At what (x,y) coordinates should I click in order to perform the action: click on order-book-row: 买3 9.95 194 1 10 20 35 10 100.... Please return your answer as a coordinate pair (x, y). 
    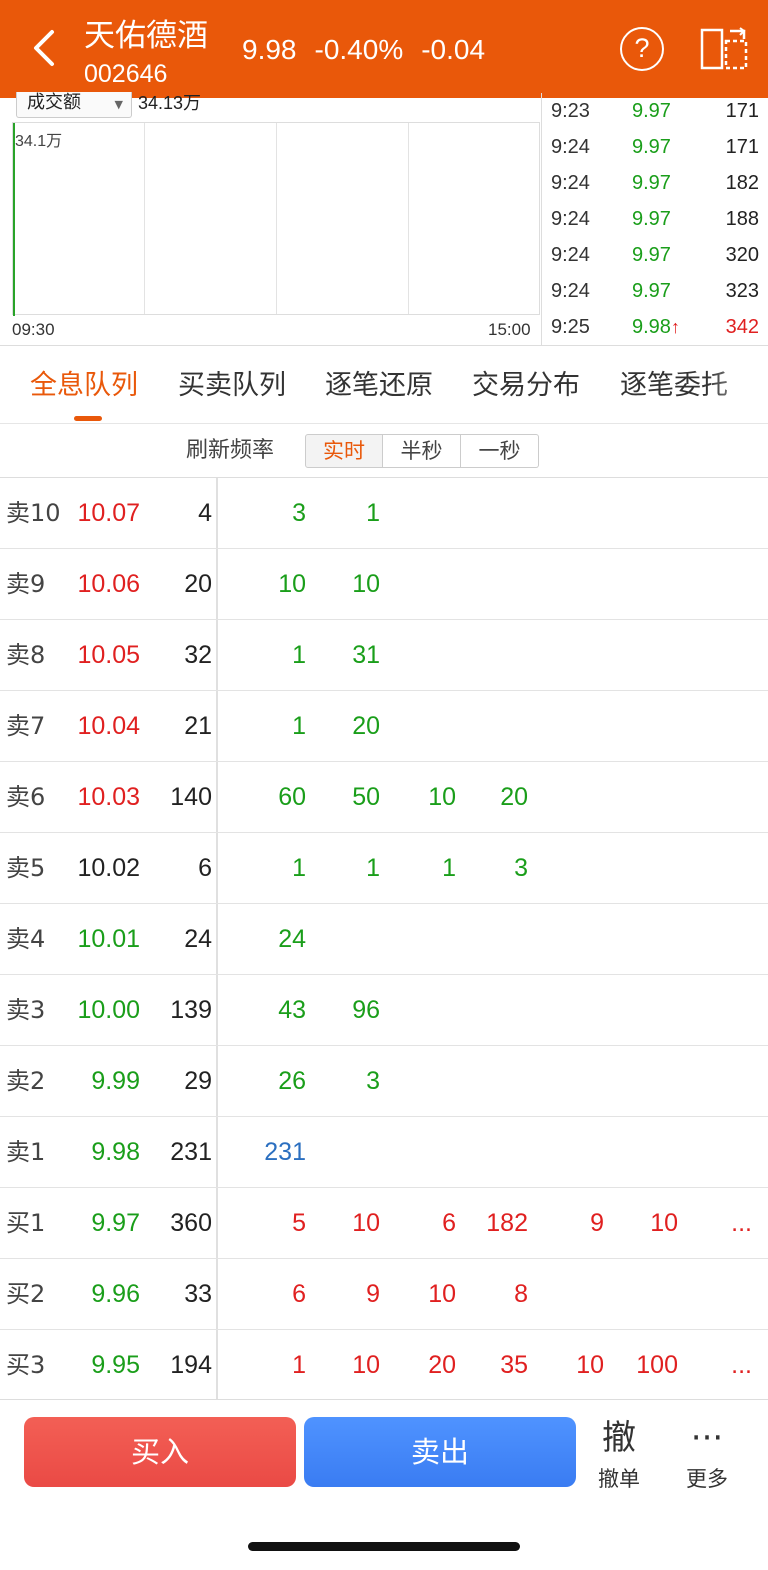
    Looking at the image, I should click on (384, 1365).